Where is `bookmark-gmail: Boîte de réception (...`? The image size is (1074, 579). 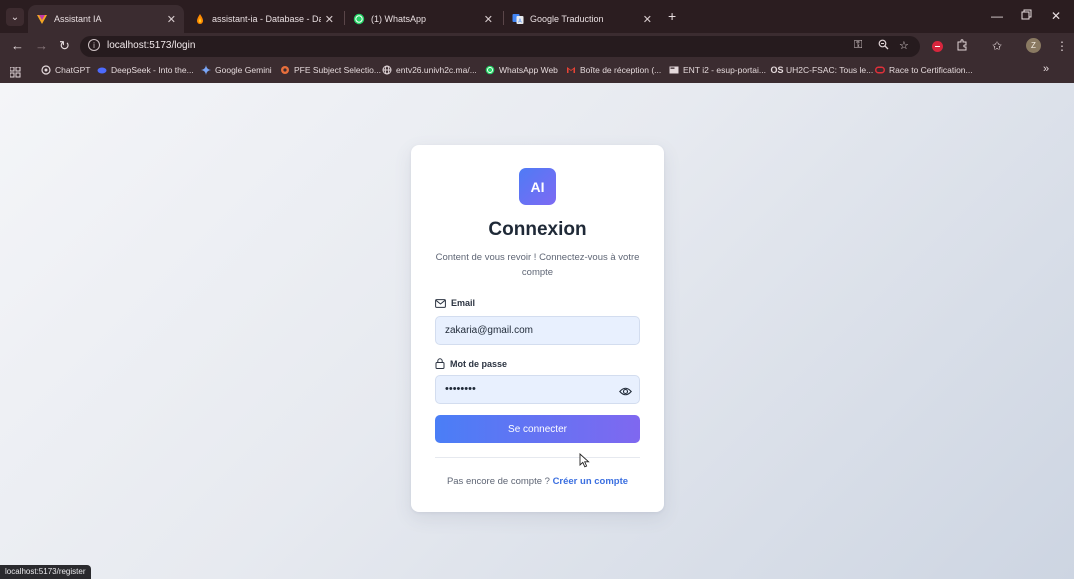
bookmark-gmail: Boîte de réception (... is located at coordinates (613, 70).